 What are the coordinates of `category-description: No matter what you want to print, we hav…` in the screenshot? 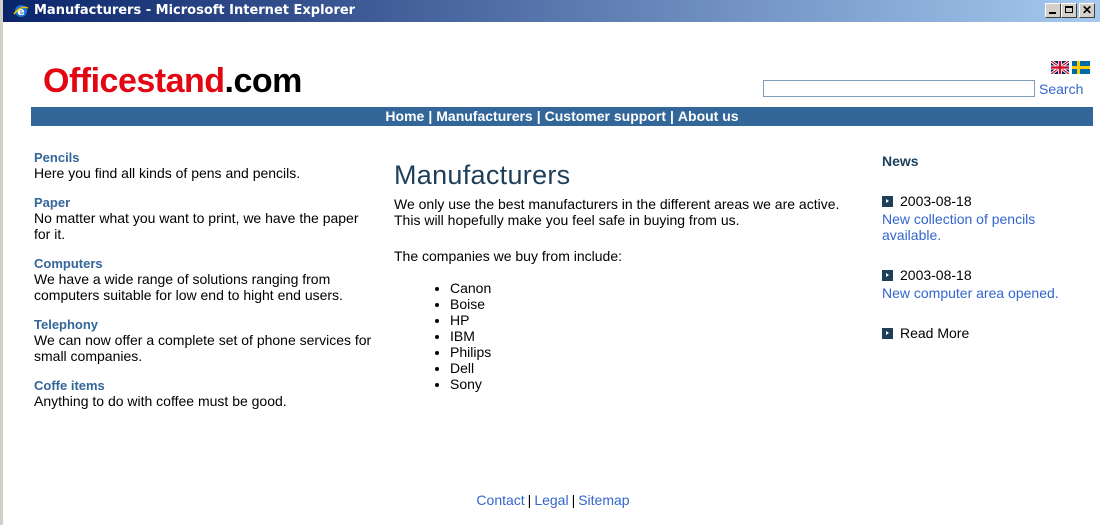 It's located at (196, 226).